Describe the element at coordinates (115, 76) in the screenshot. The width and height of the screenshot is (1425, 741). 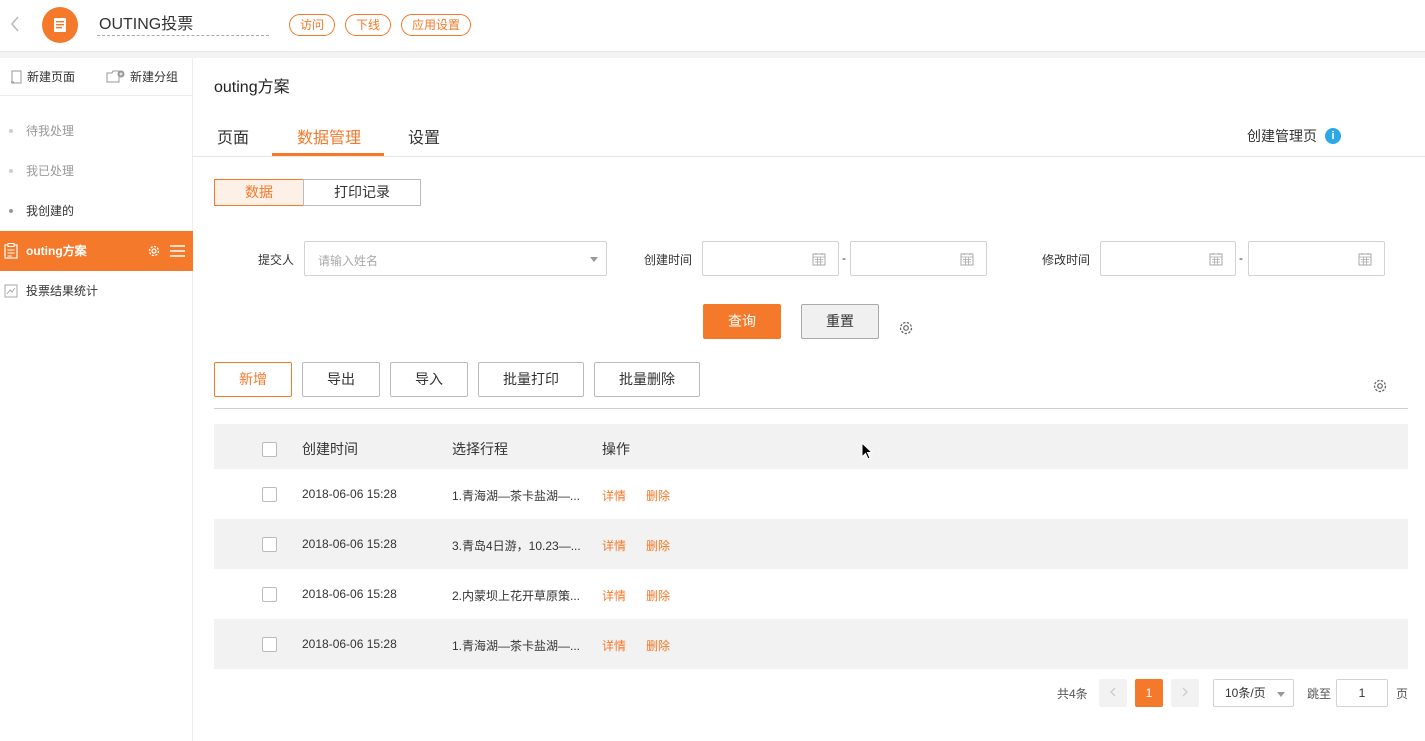
I see `new-folder-icon` at that location.